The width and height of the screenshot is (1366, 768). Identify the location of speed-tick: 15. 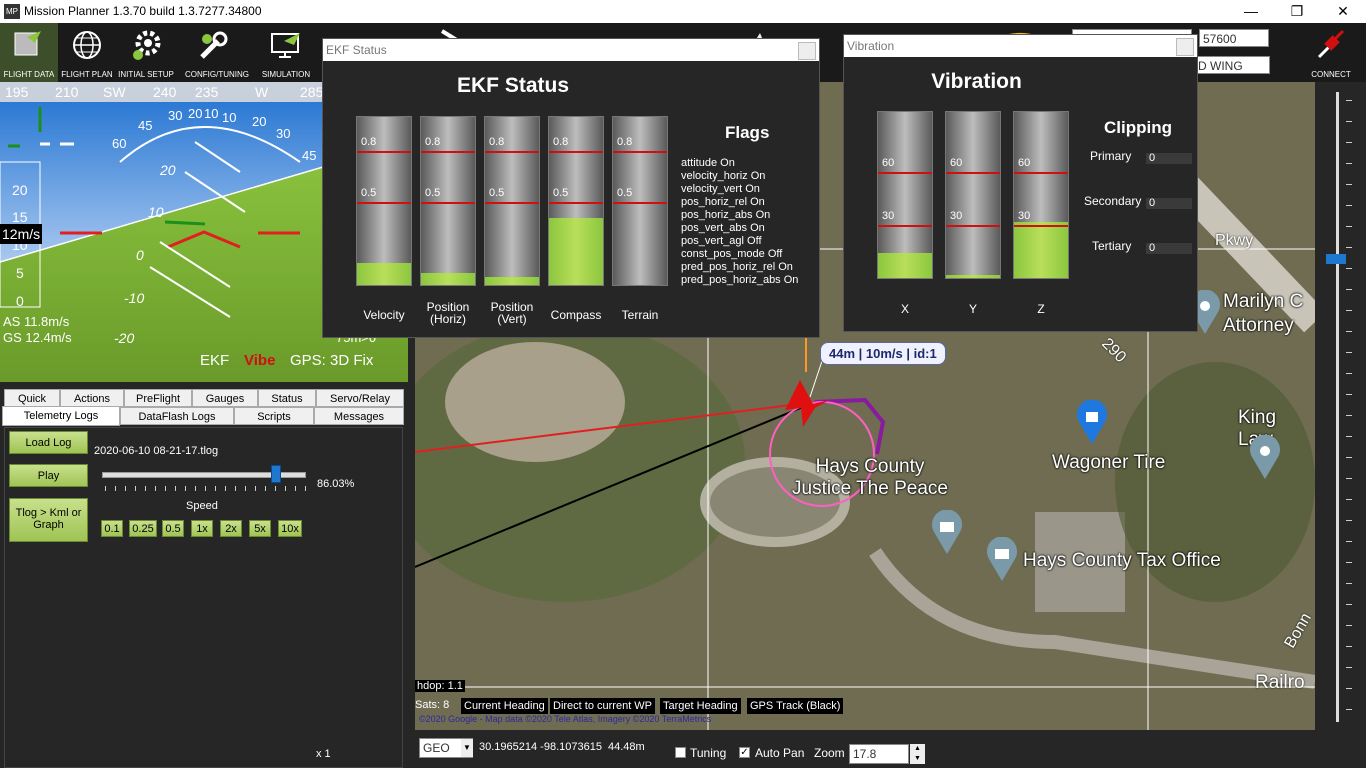
(20, 217).